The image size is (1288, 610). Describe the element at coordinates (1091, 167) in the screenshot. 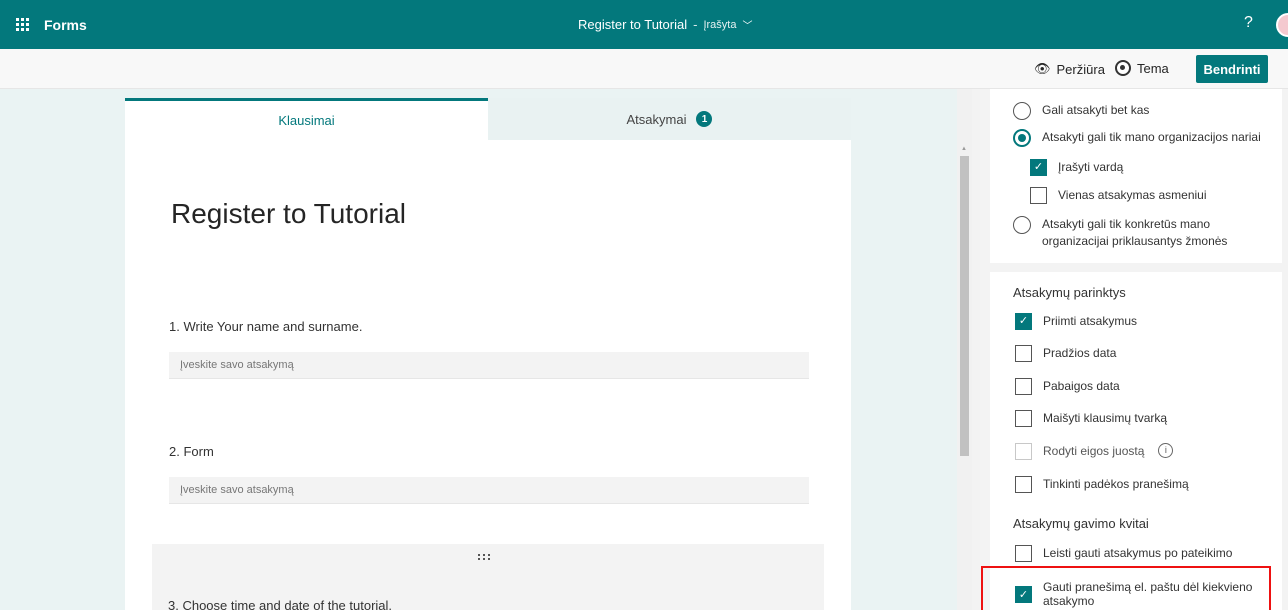

I see `checkbox-record-name-label: Įrašyti vardą` at that location.